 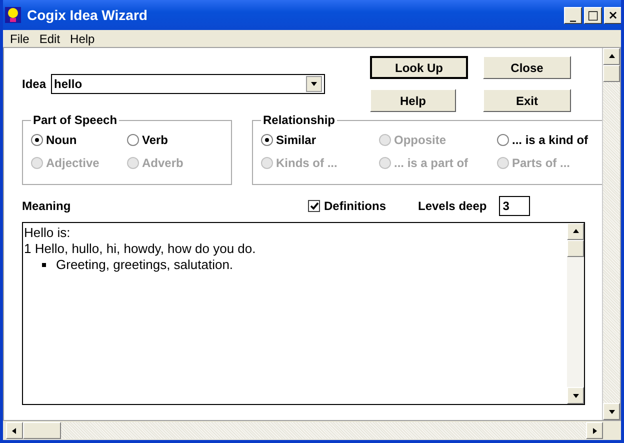 What do you see at coordinates (527, 67) in the screenshot?
I see `dialog-button: Close` at bounding box center [527, 67].